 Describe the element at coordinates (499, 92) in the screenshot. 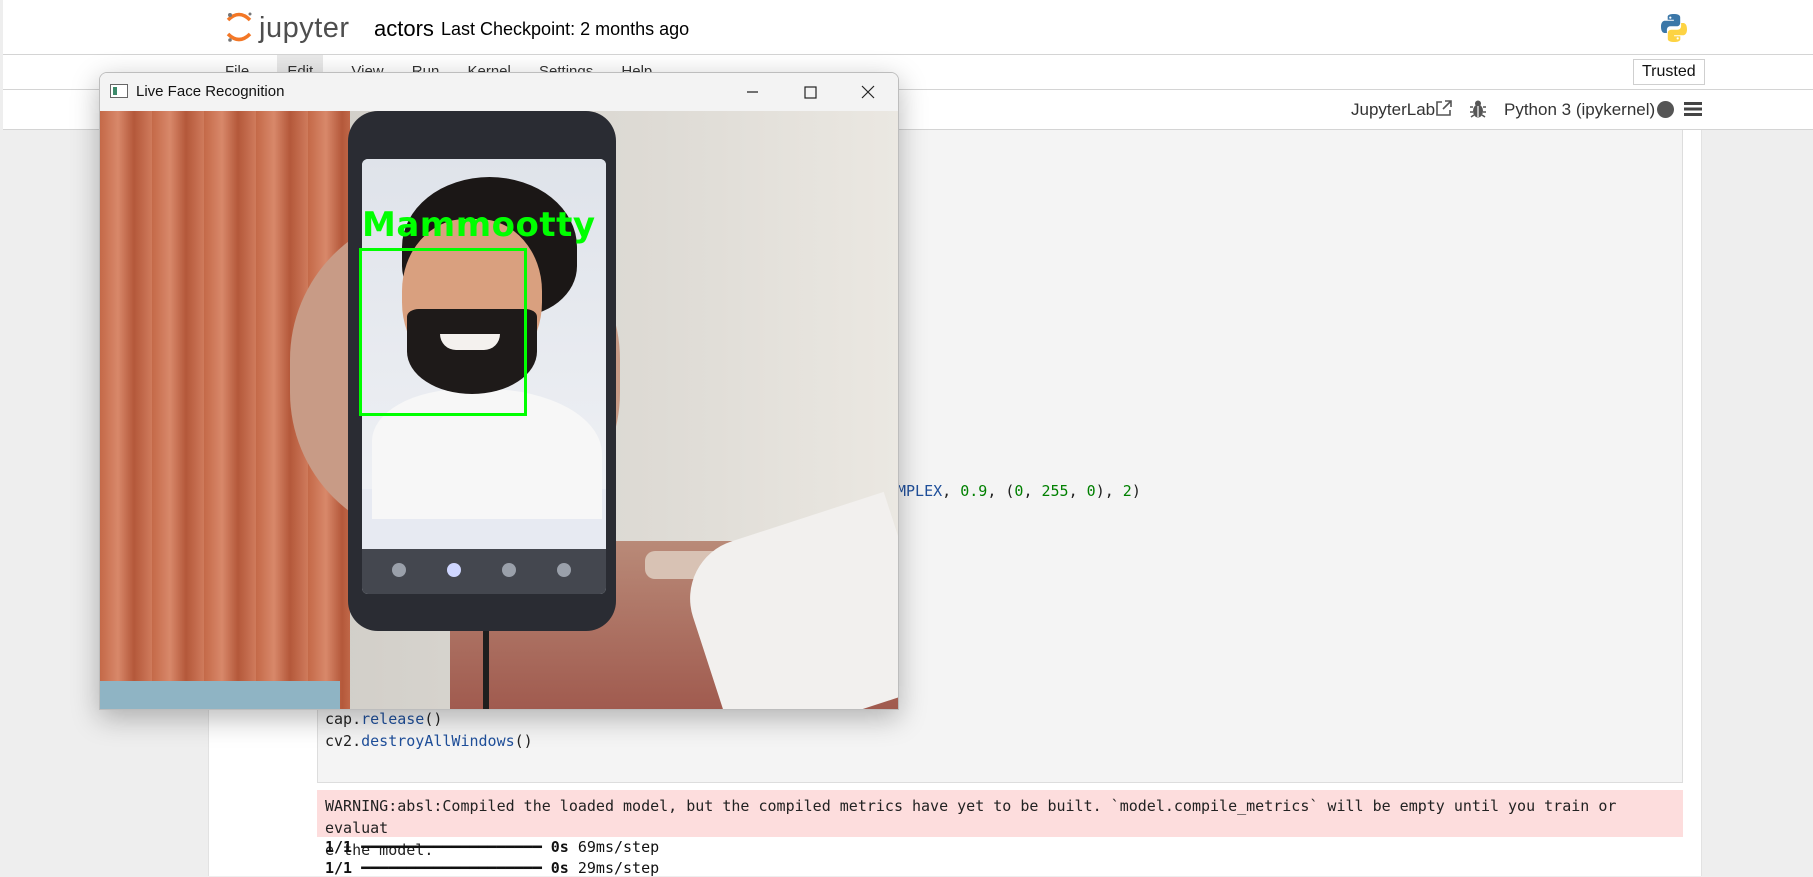

I see `window-titlebar: Live Face Recognition` at that location.